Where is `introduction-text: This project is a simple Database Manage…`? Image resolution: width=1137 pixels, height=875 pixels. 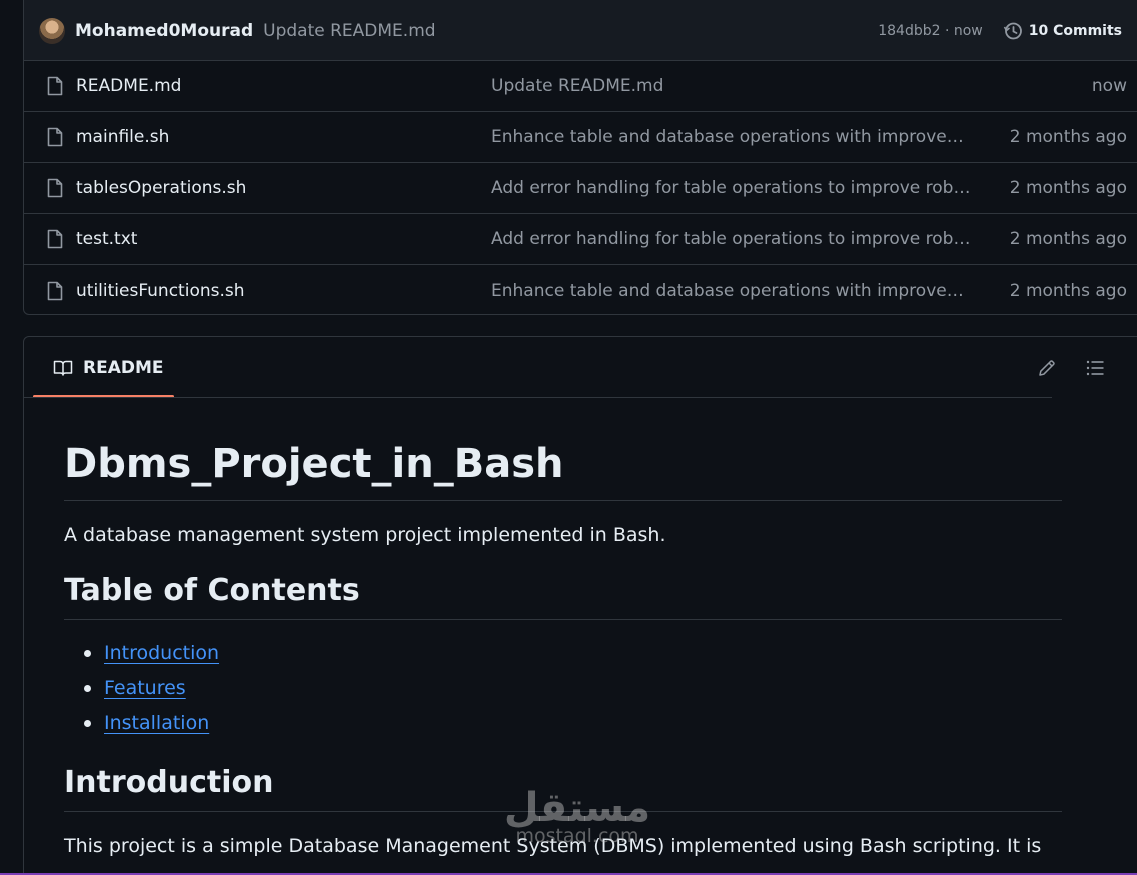 introduction-text: This project is a simple Database Manage… is located at coordinates (553, 846).